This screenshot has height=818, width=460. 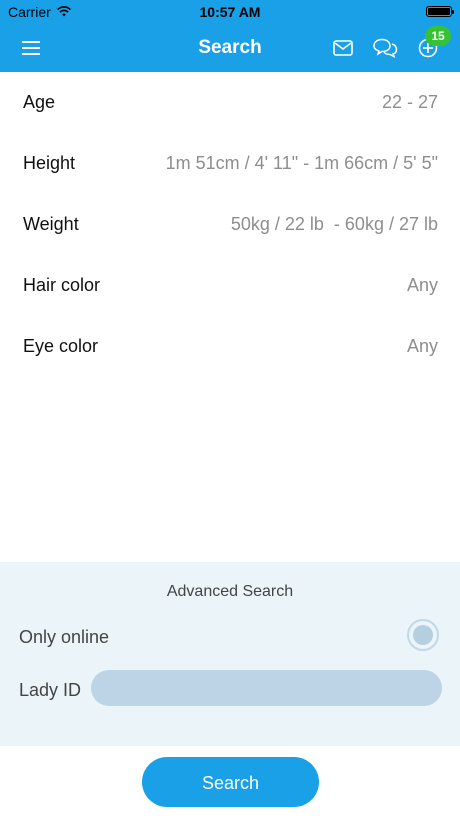 I want to click on search-button: Search, so click(x=230, y=782).